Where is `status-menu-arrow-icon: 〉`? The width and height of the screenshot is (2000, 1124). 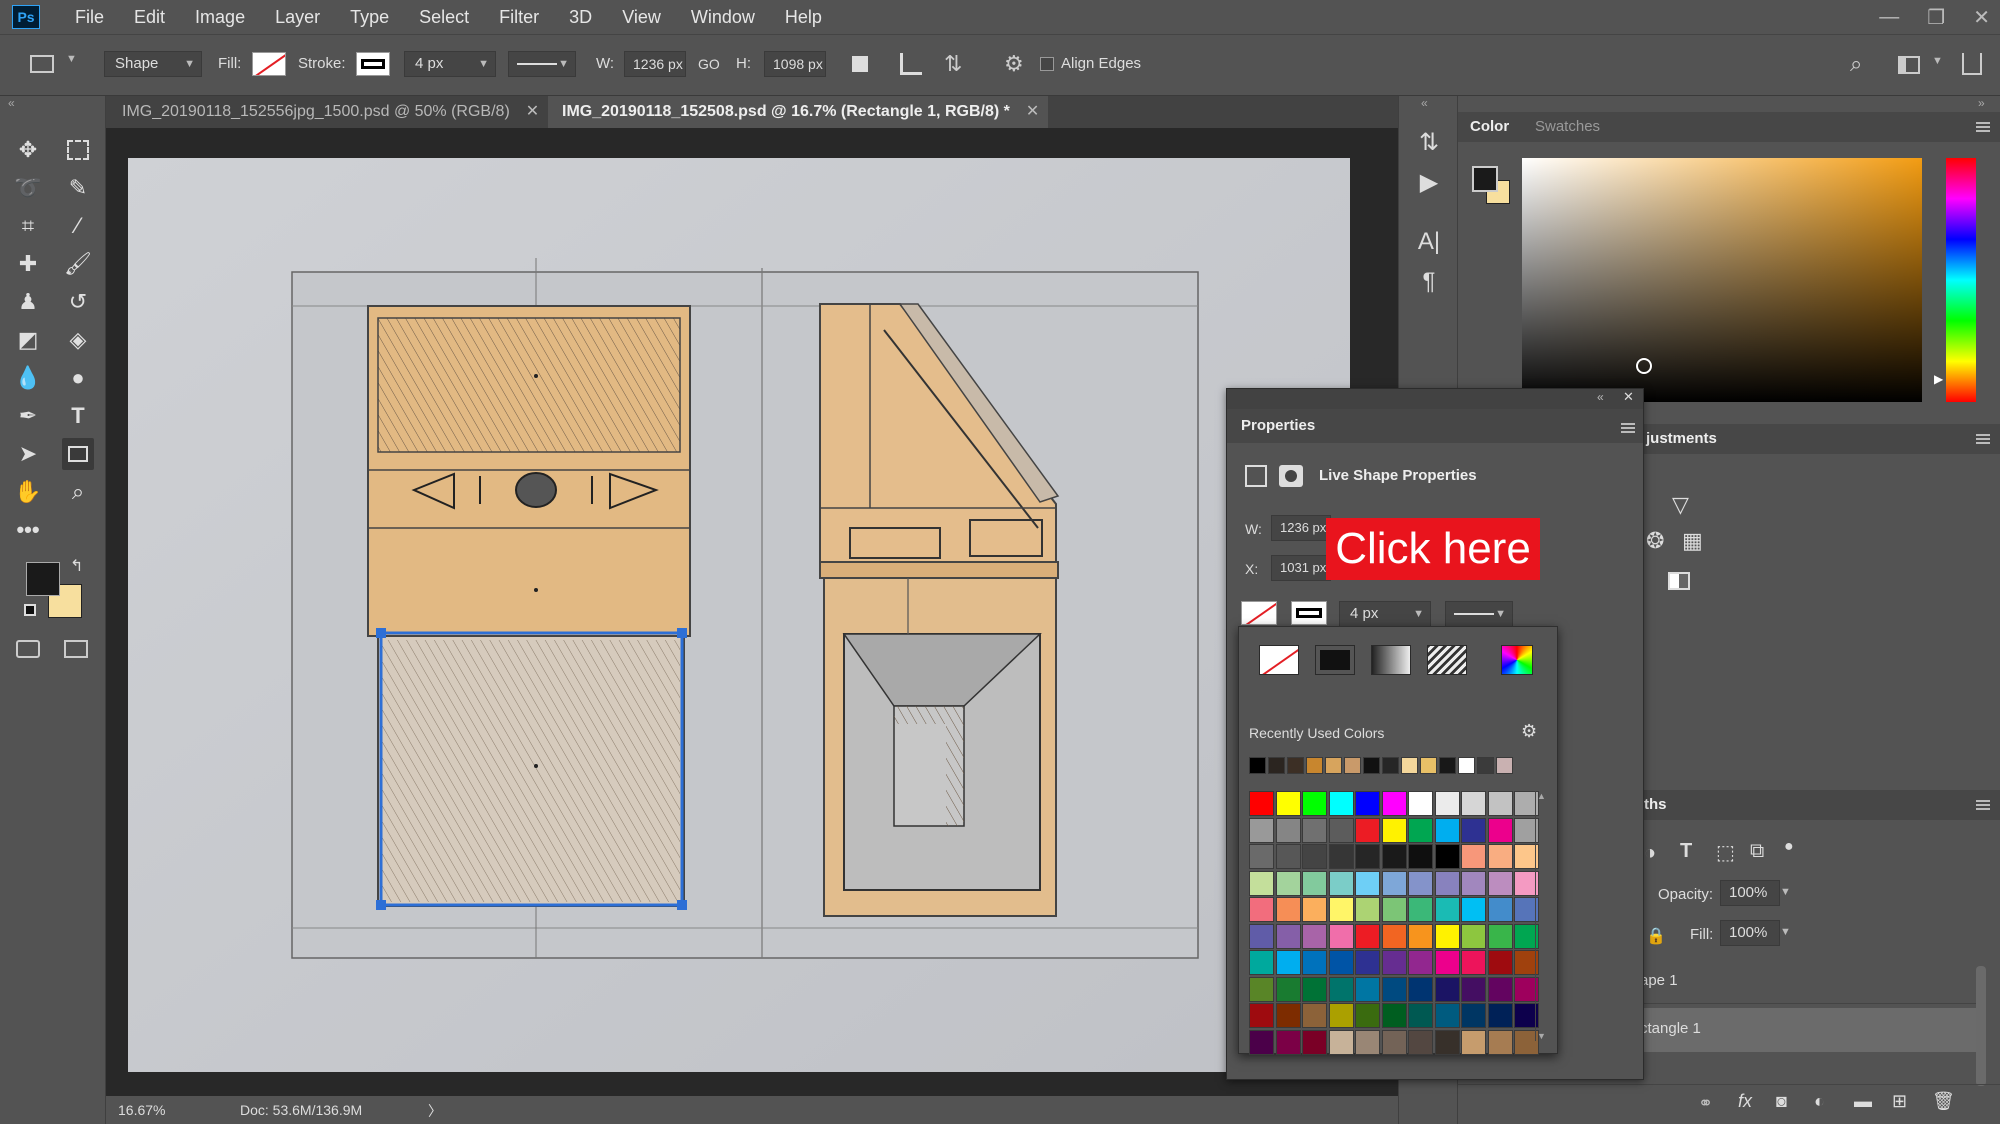 status-menu-arrow-icon: 〉 is located at coordinates (435, 1111).